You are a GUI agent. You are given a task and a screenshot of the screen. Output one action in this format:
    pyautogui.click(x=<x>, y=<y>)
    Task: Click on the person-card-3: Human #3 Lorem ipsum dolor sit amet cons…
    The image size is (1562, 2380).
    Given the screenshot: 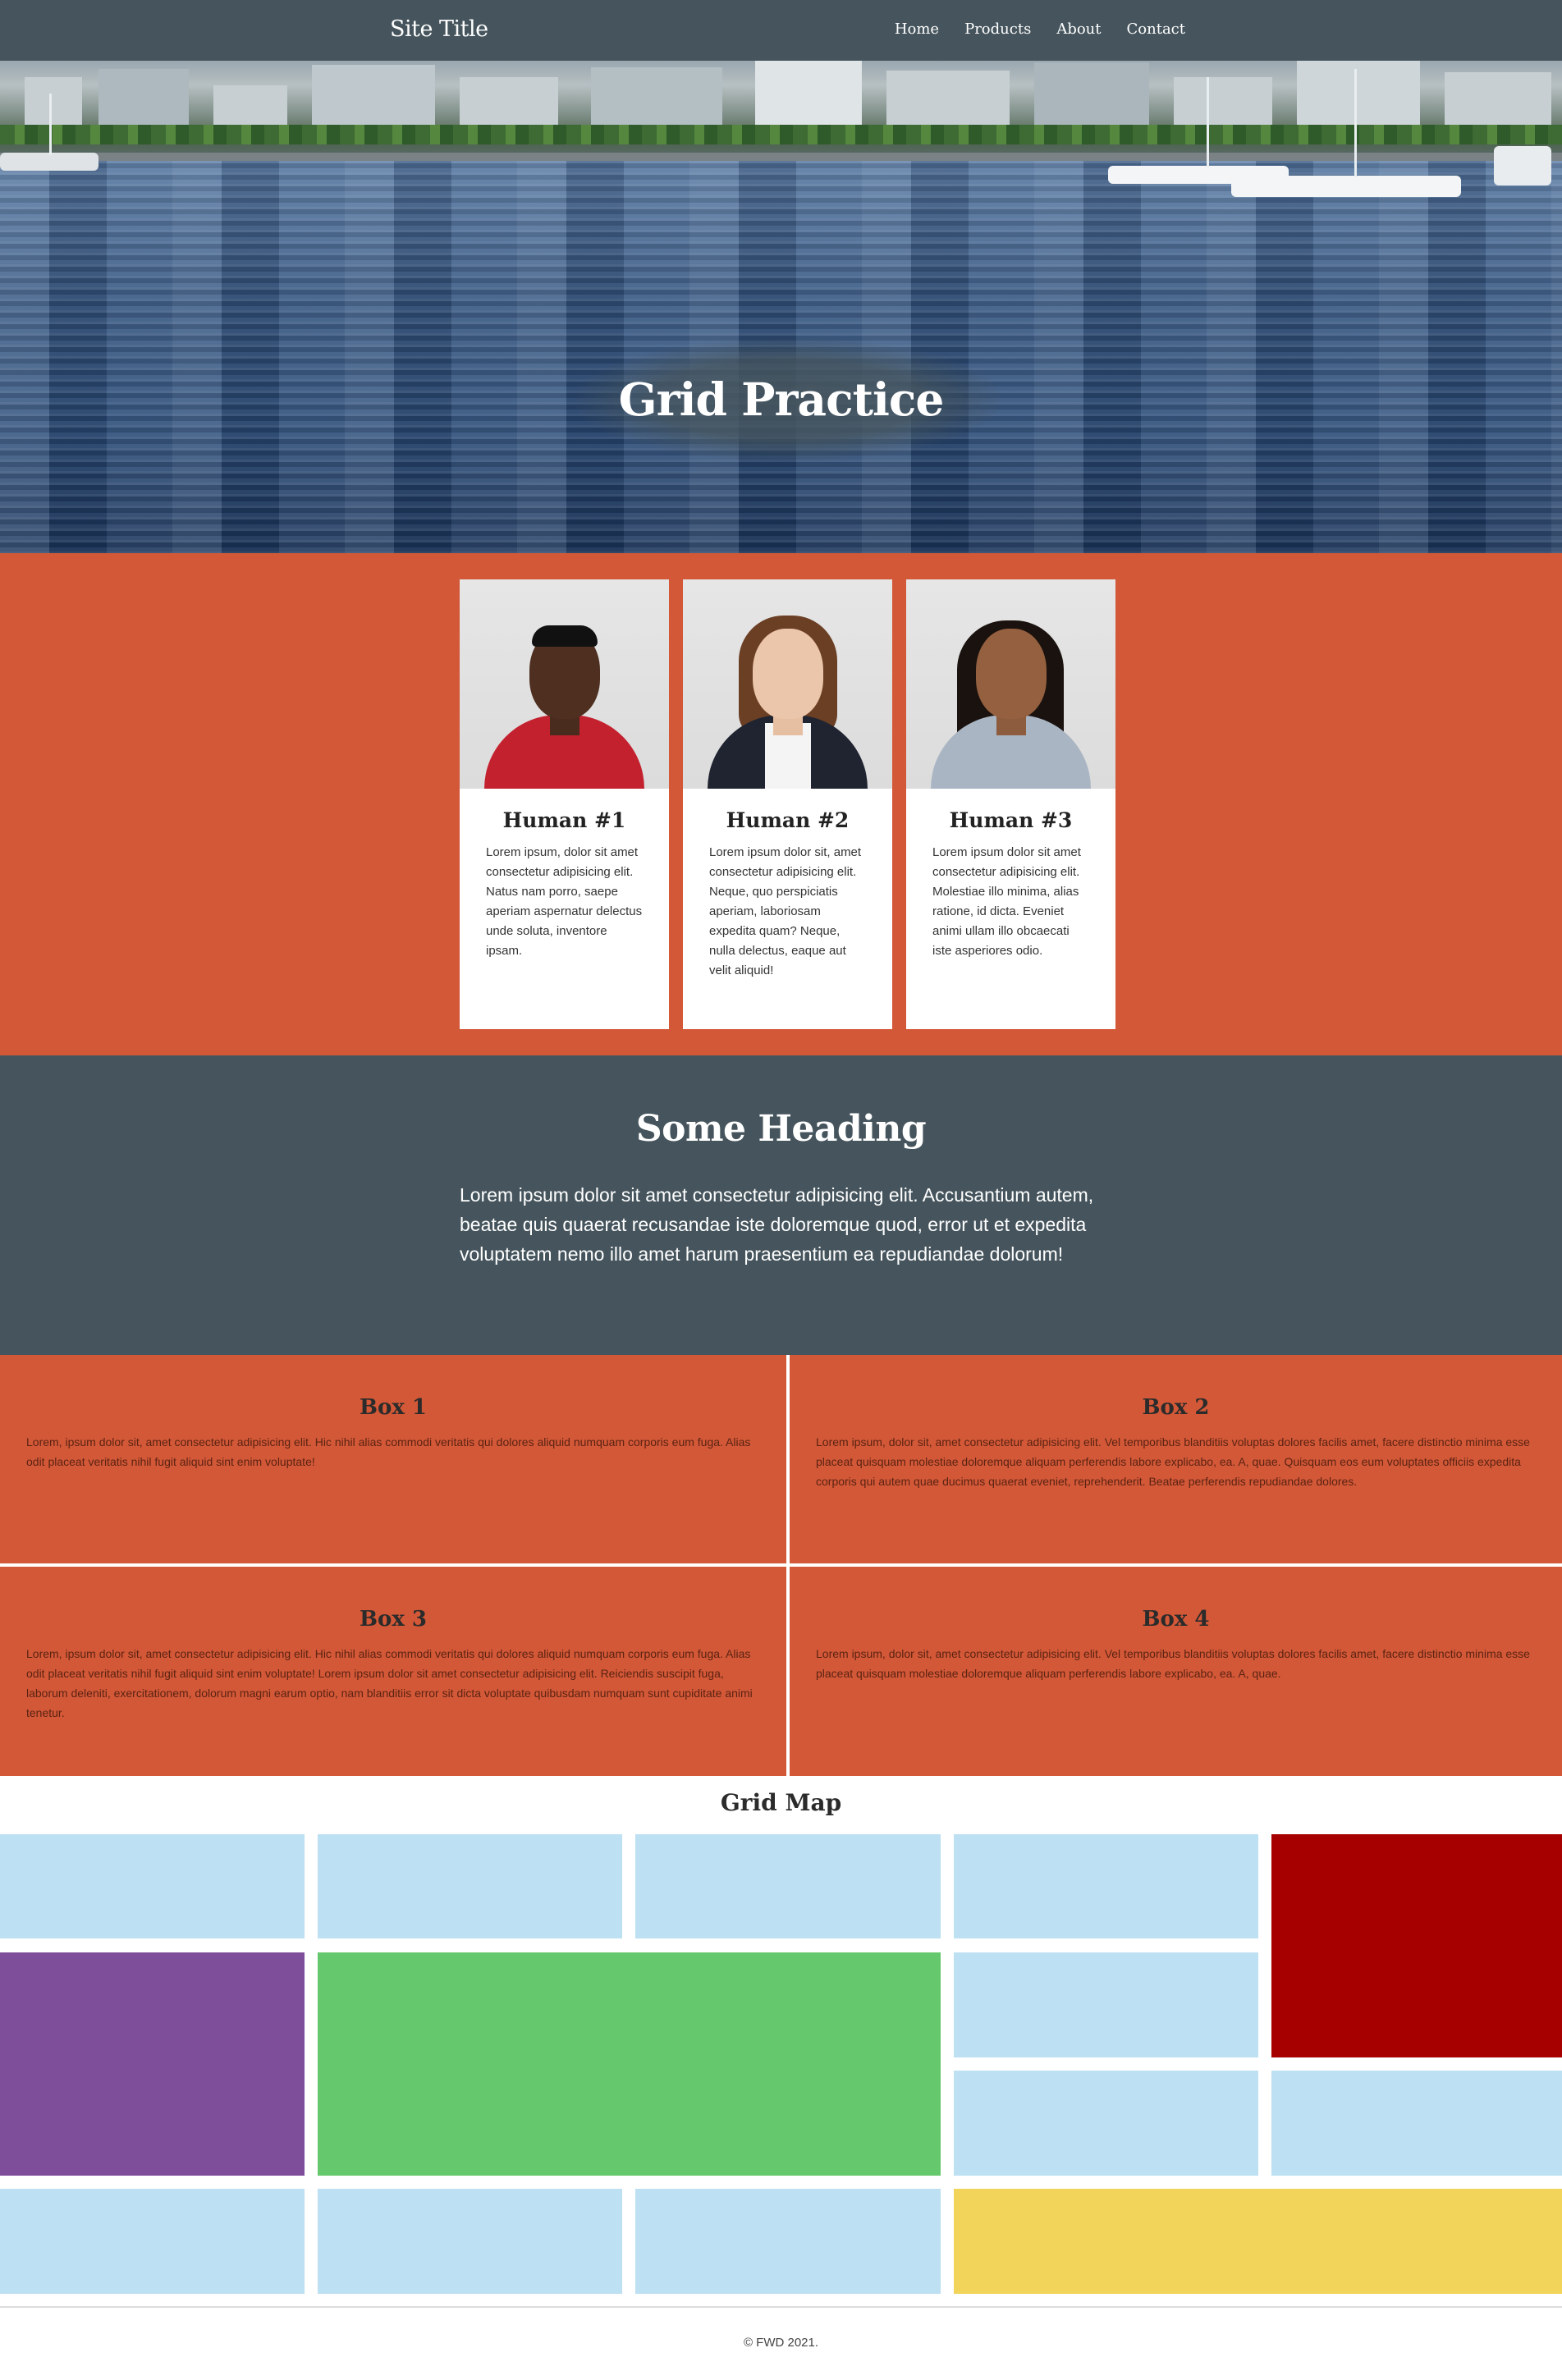 What is the action you would take?
    pyautogui.click(x=1010, y=804)
    